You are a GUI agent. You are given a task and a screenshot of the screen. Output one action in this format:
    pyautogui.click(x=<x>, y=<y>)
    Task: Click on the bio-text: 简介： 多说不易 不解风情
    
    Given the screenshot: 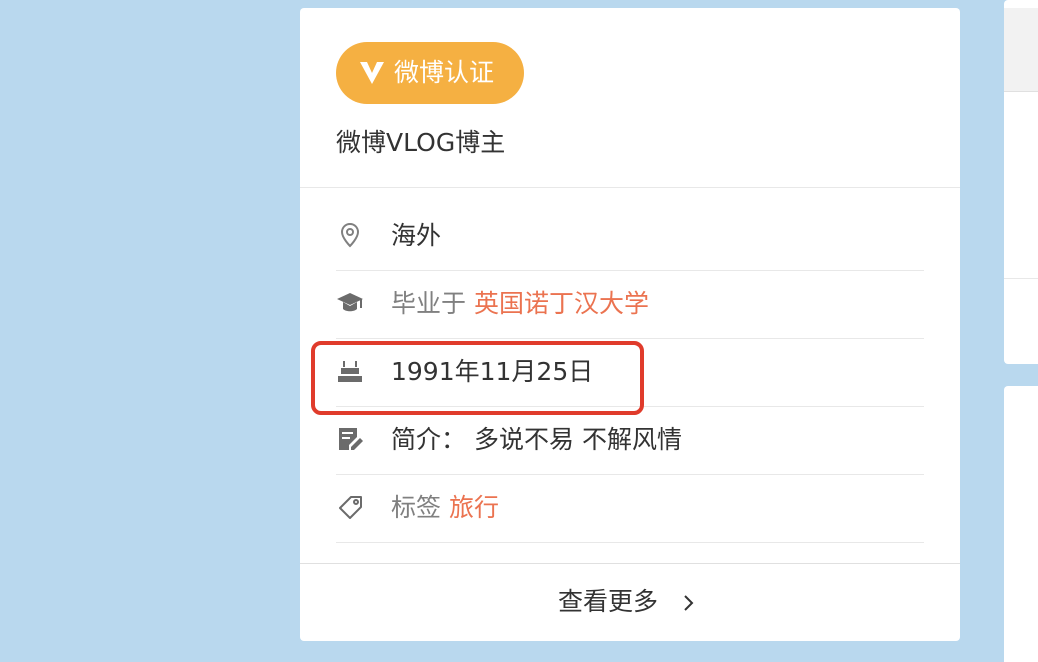 What is the action you would take?
    pyautogui.click(x=536, y=441)
    